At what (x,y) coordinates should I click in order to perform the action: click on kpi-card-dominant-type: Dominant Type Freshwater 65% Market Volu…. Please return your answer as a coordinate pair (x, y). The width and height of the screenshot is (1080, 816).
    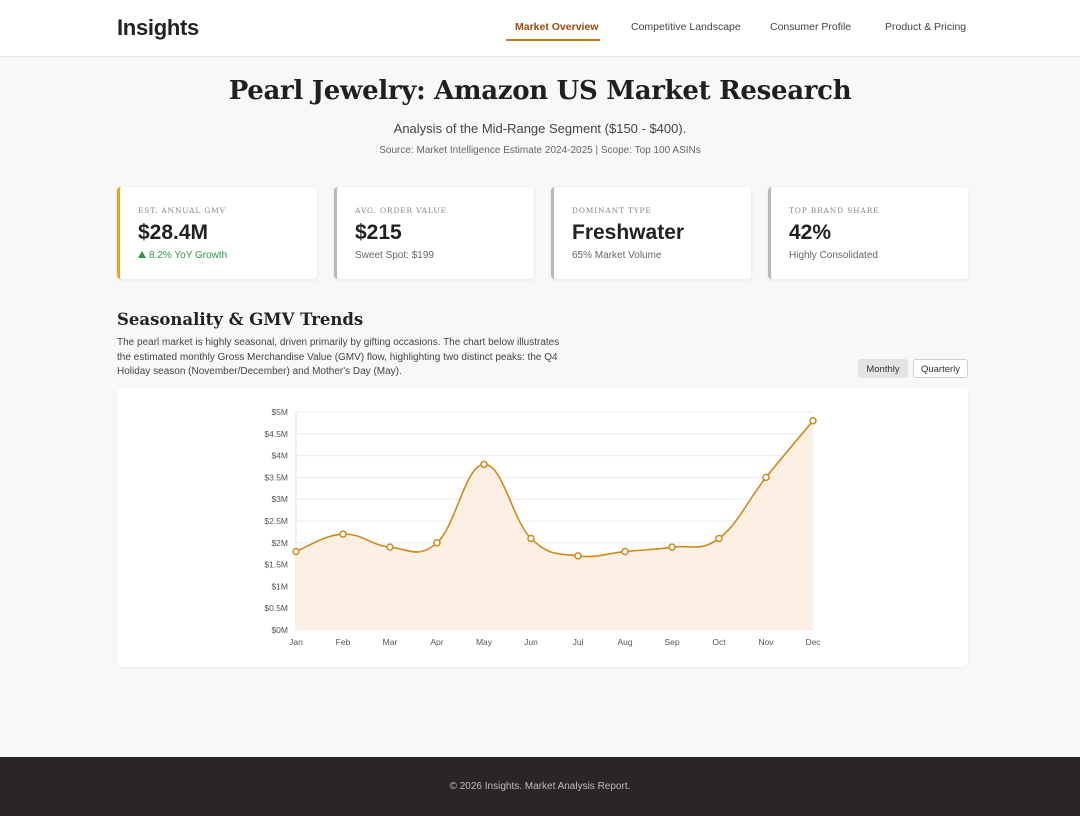
    Looking at the image, I should click on (651, 233).